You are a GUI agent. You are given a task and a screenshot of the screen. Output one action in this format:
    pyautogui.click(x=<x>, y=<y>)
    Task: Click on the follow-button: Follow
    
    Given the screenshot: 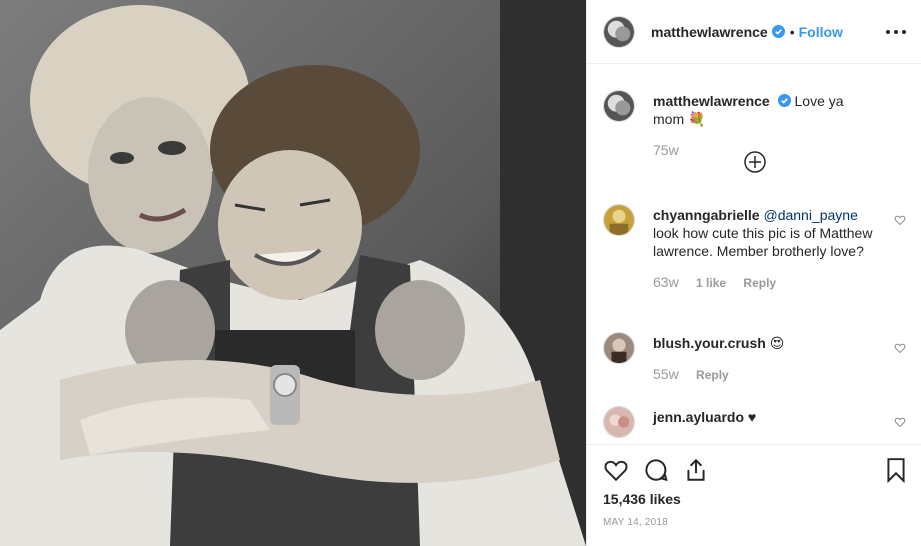 What is the action you would take?
    pyautogui.click(x=821, y=32)
    